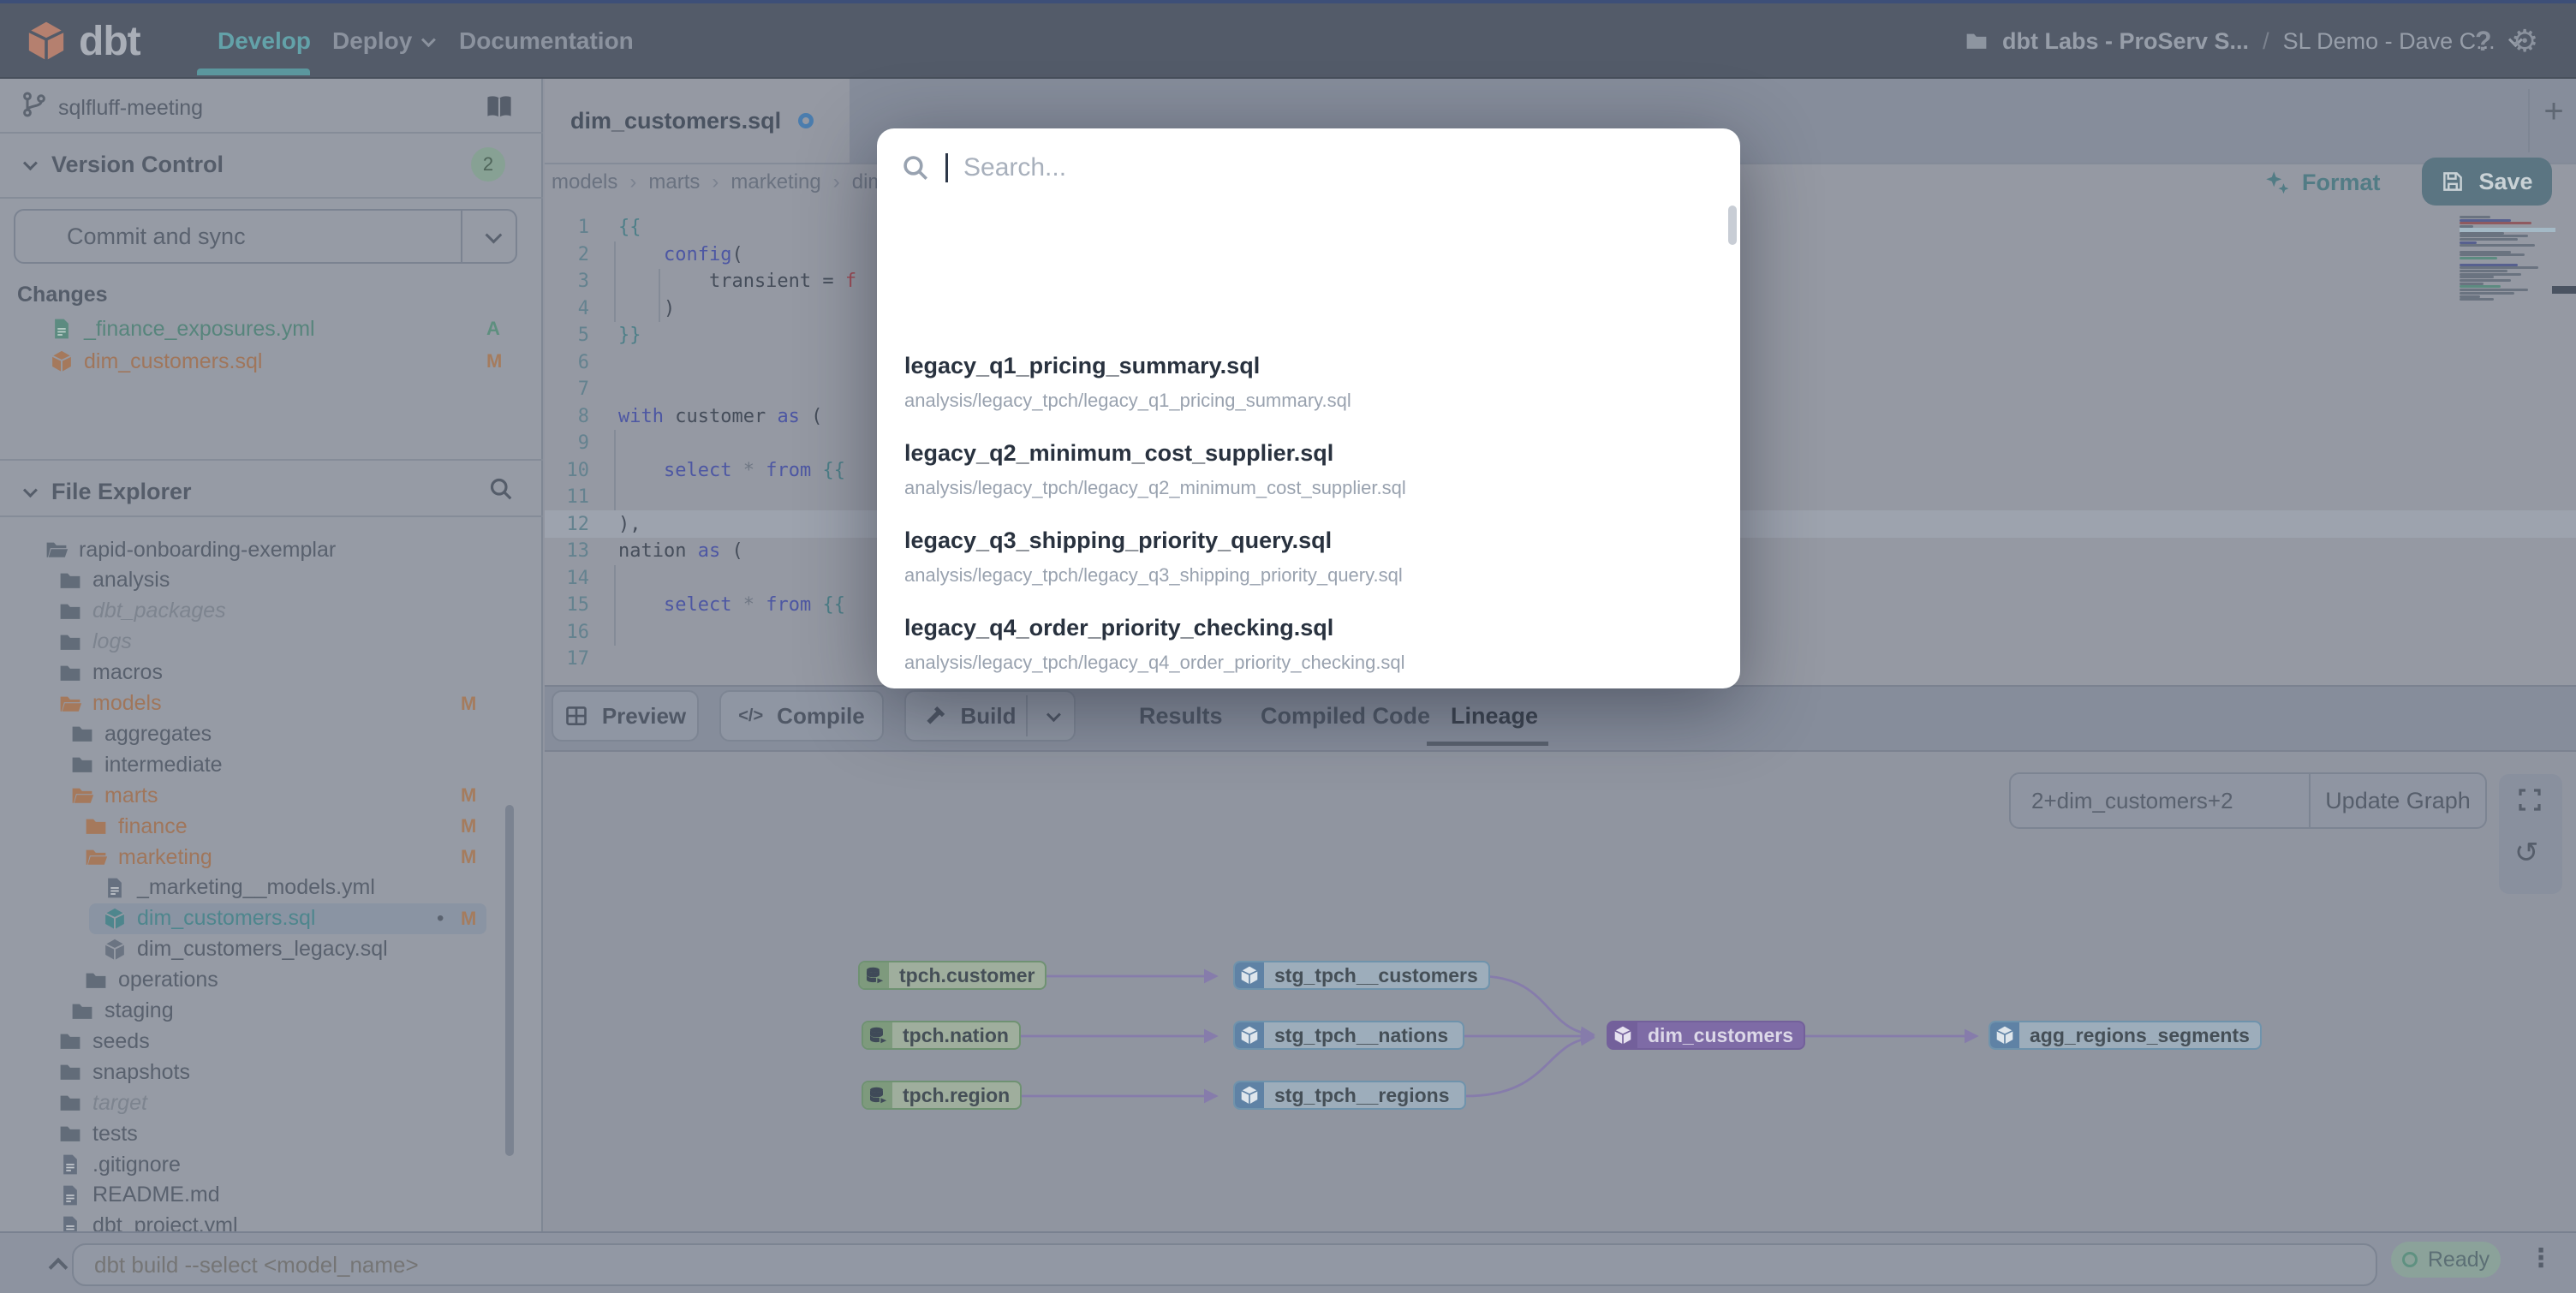  I want to click on tree-item-finance: finance M, so click(264, 826).